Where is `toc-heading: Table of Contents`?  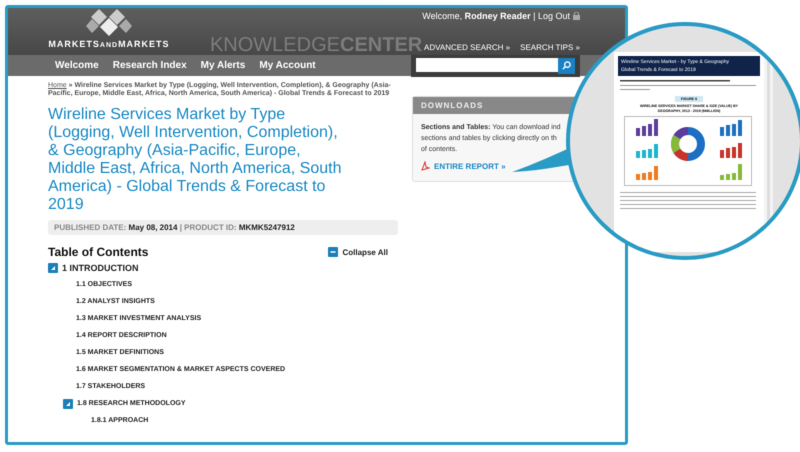 toc-heading: Table of Contents is located at coordinates (98, 252).